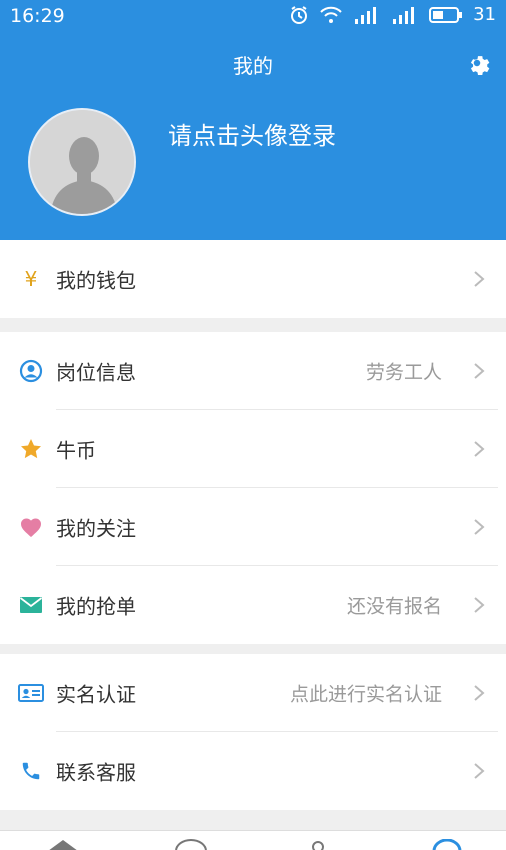 The height and width of the screenshot is (850, 506). I want to click on menu-item-label: 岗位信息, so click(96, 372).